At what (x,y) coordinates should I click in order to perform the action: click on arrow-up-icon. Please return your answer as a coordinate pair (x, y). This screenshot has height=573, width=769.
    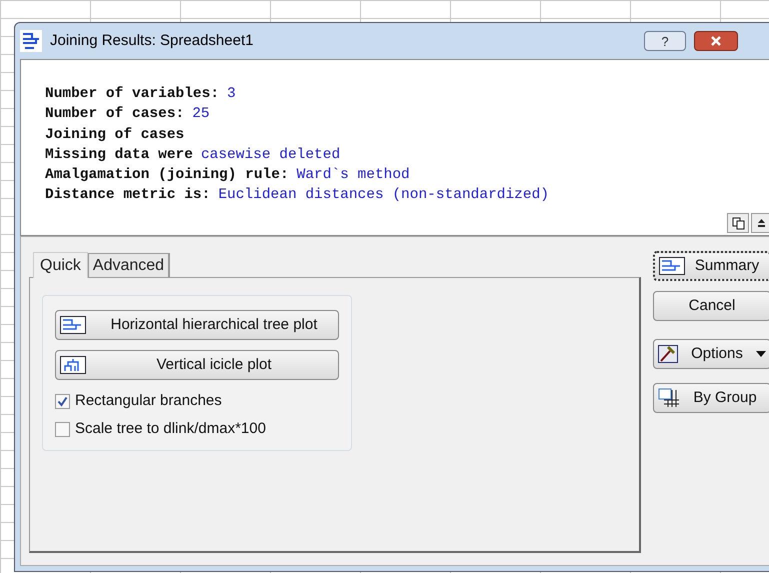
    Looking at the image, I should click on (761, 223).